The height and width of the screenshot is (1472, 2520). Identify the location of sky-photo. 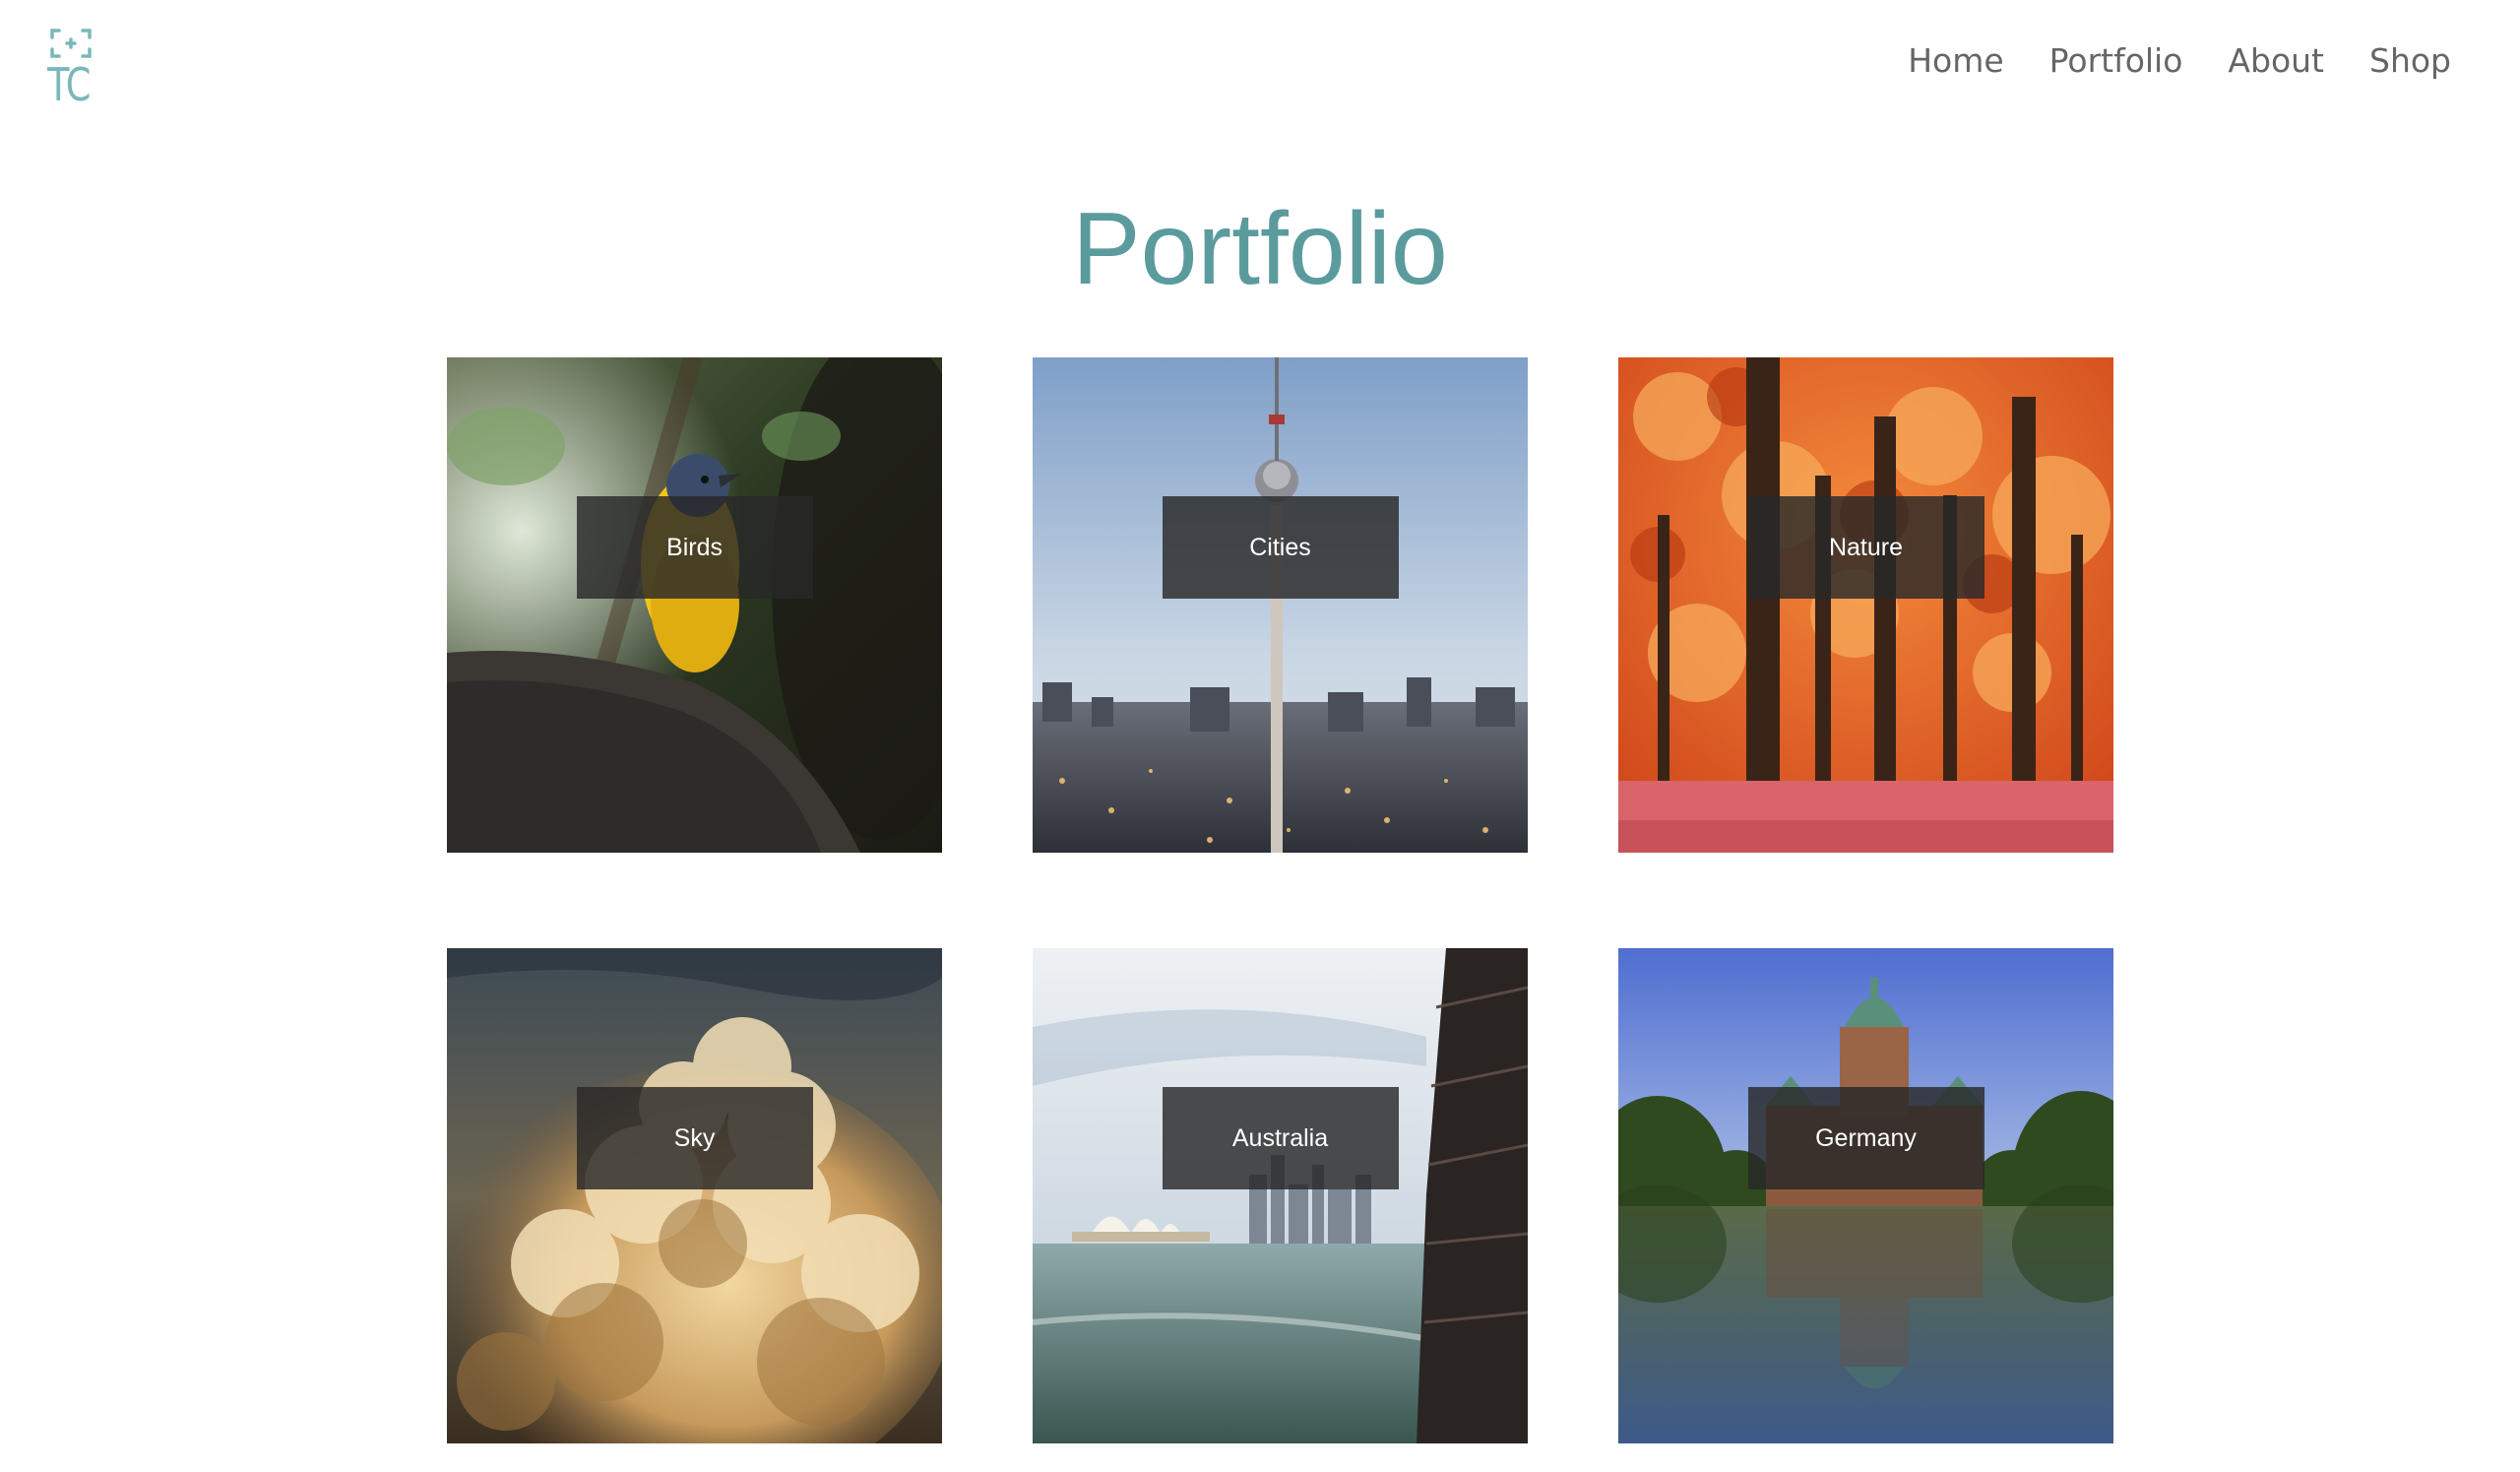
(694, 1195).